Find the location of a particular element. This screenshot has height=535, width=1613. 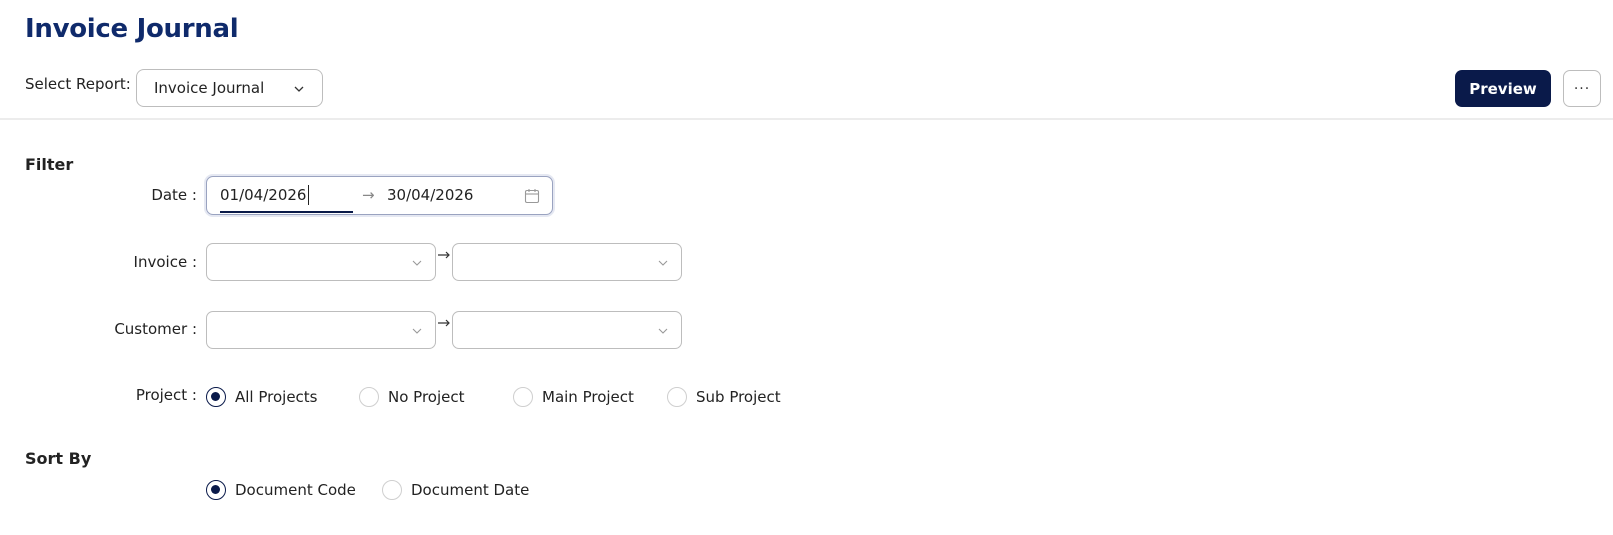

sort-section-title: Sort By is located at coordinates (58, 458).